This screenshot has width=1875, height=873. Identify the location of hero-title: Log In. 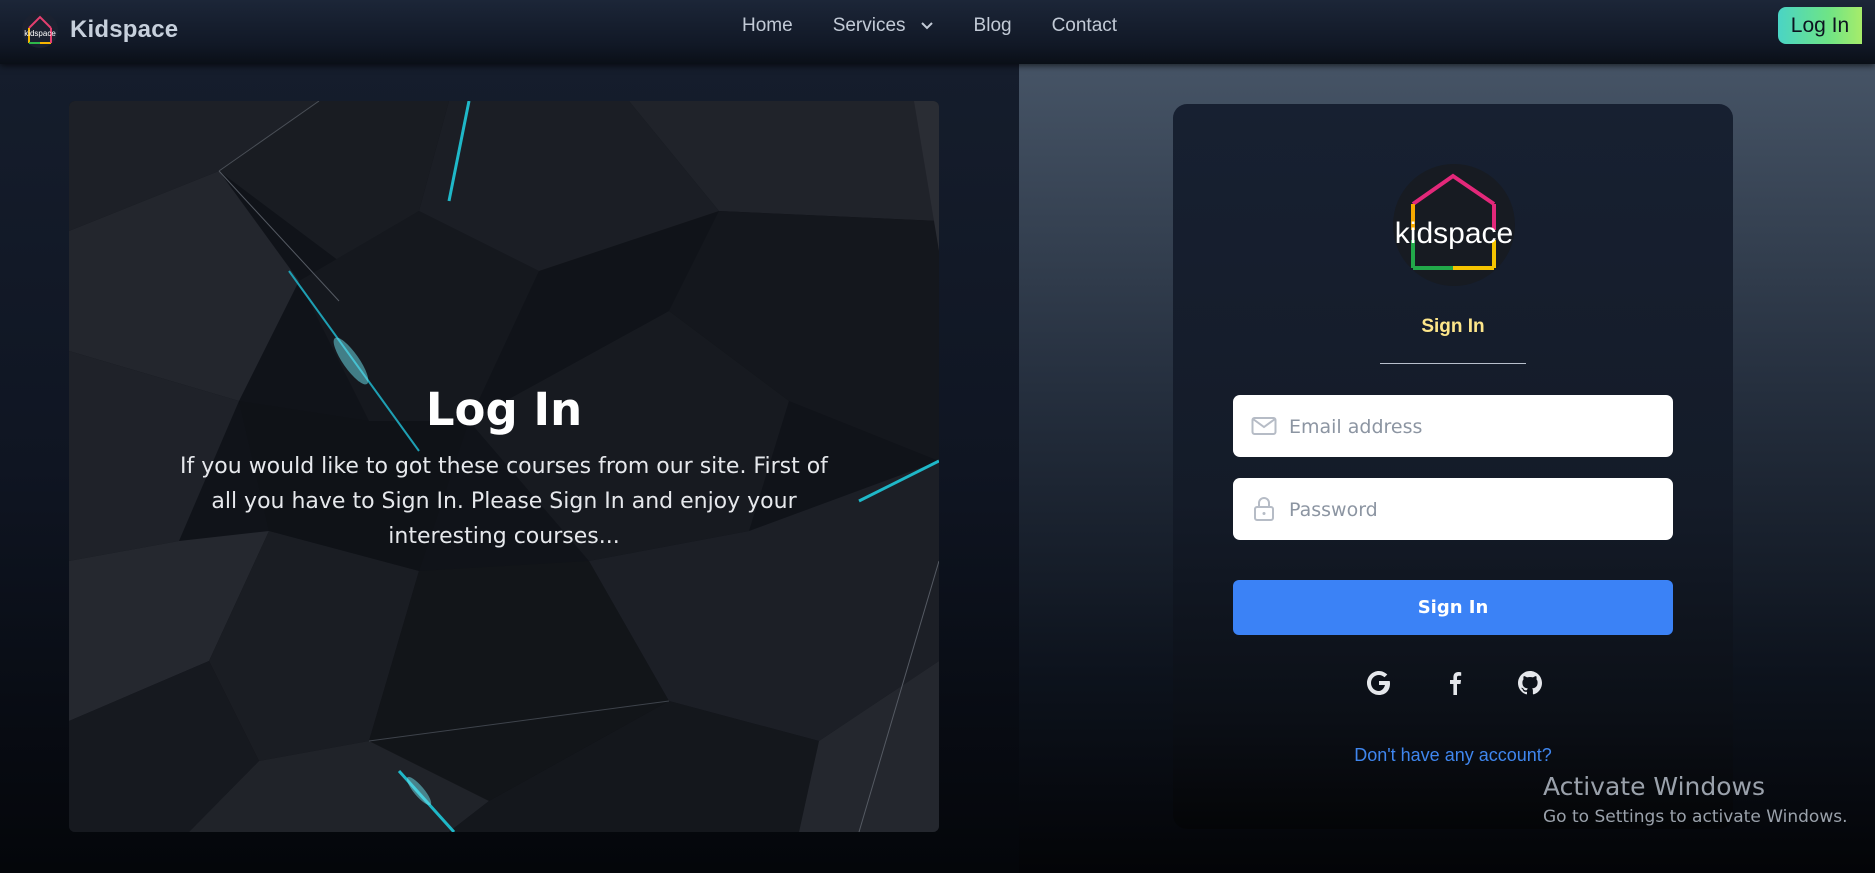
(504, 409).